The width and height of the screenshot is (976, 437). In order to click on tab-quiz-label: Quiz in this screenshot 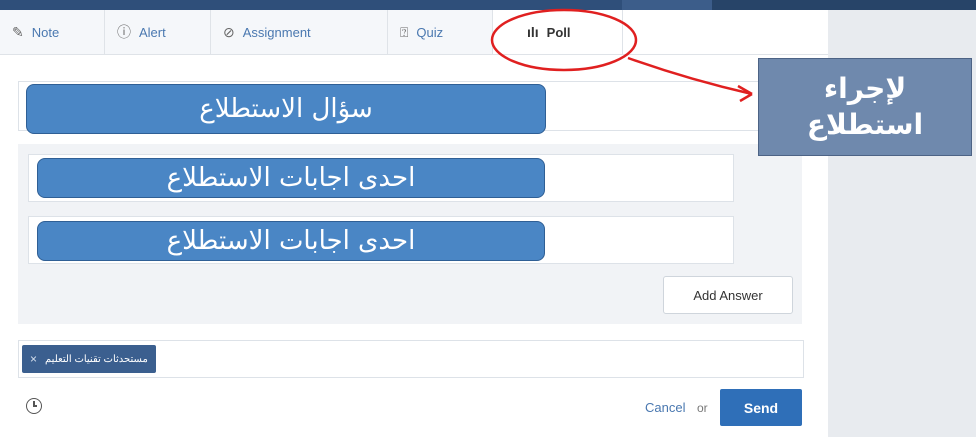, I will do `click(430, 32)`.